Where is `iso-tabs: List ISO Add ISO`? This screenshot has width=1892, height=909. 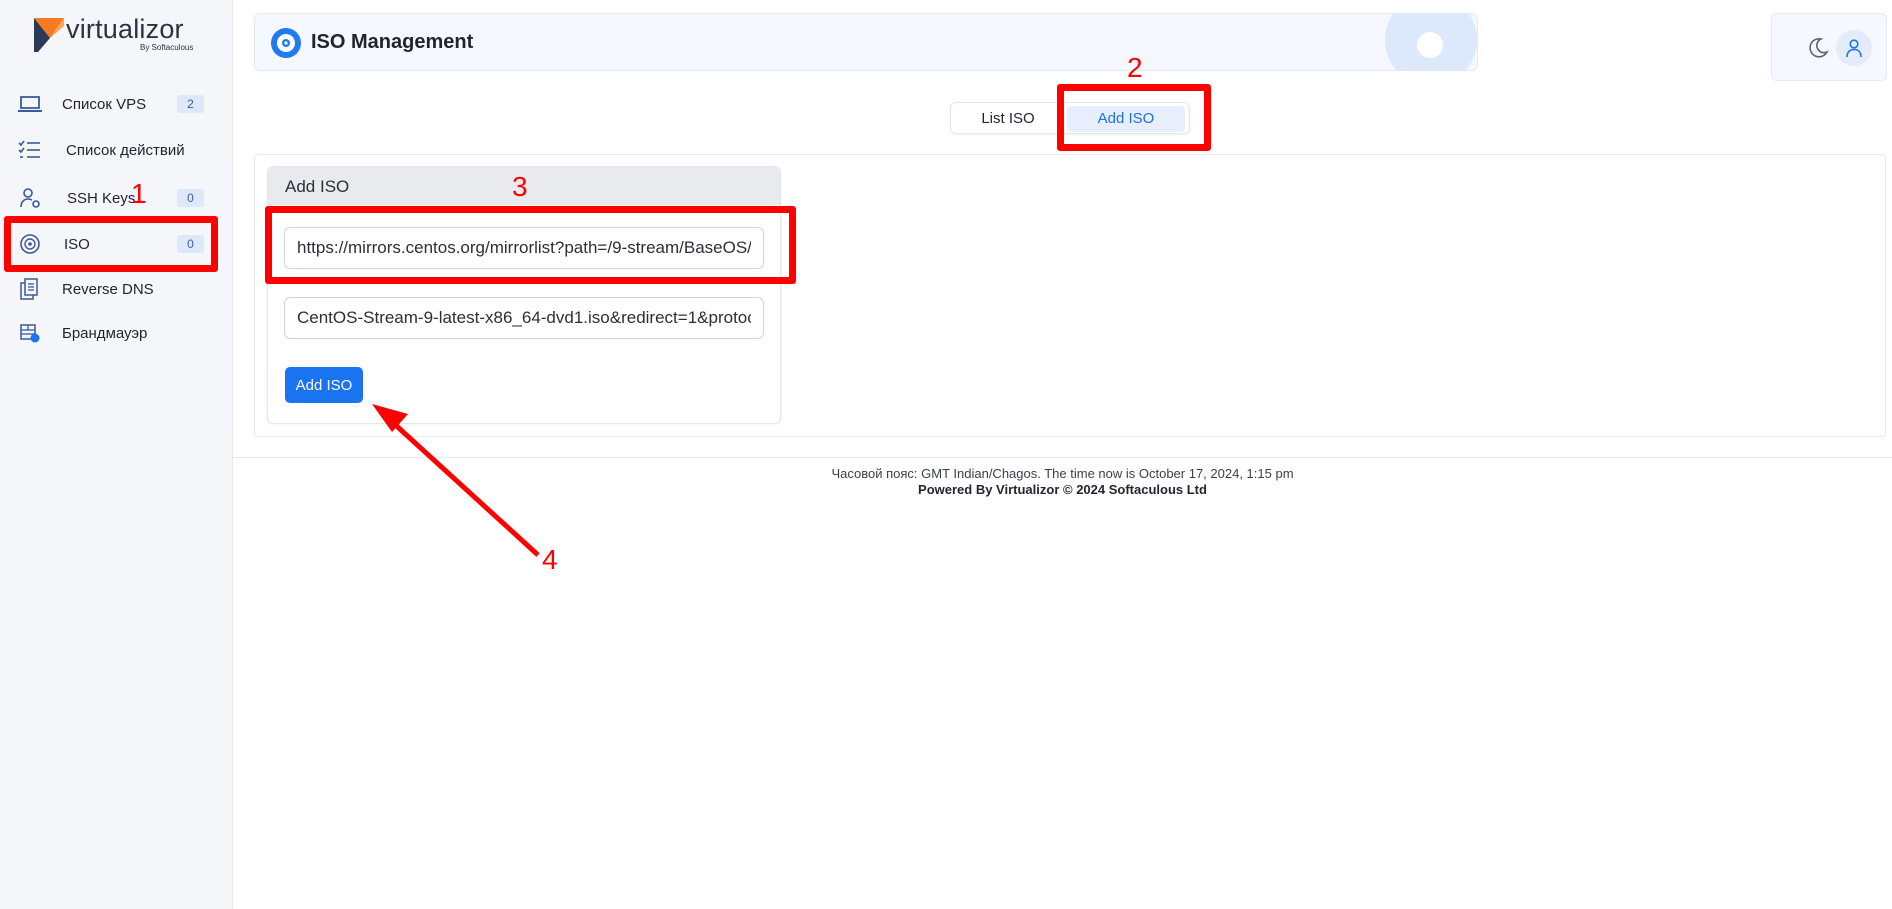
iso-tabs: List ISO Add ISO is located at coordinates (1070, 118).